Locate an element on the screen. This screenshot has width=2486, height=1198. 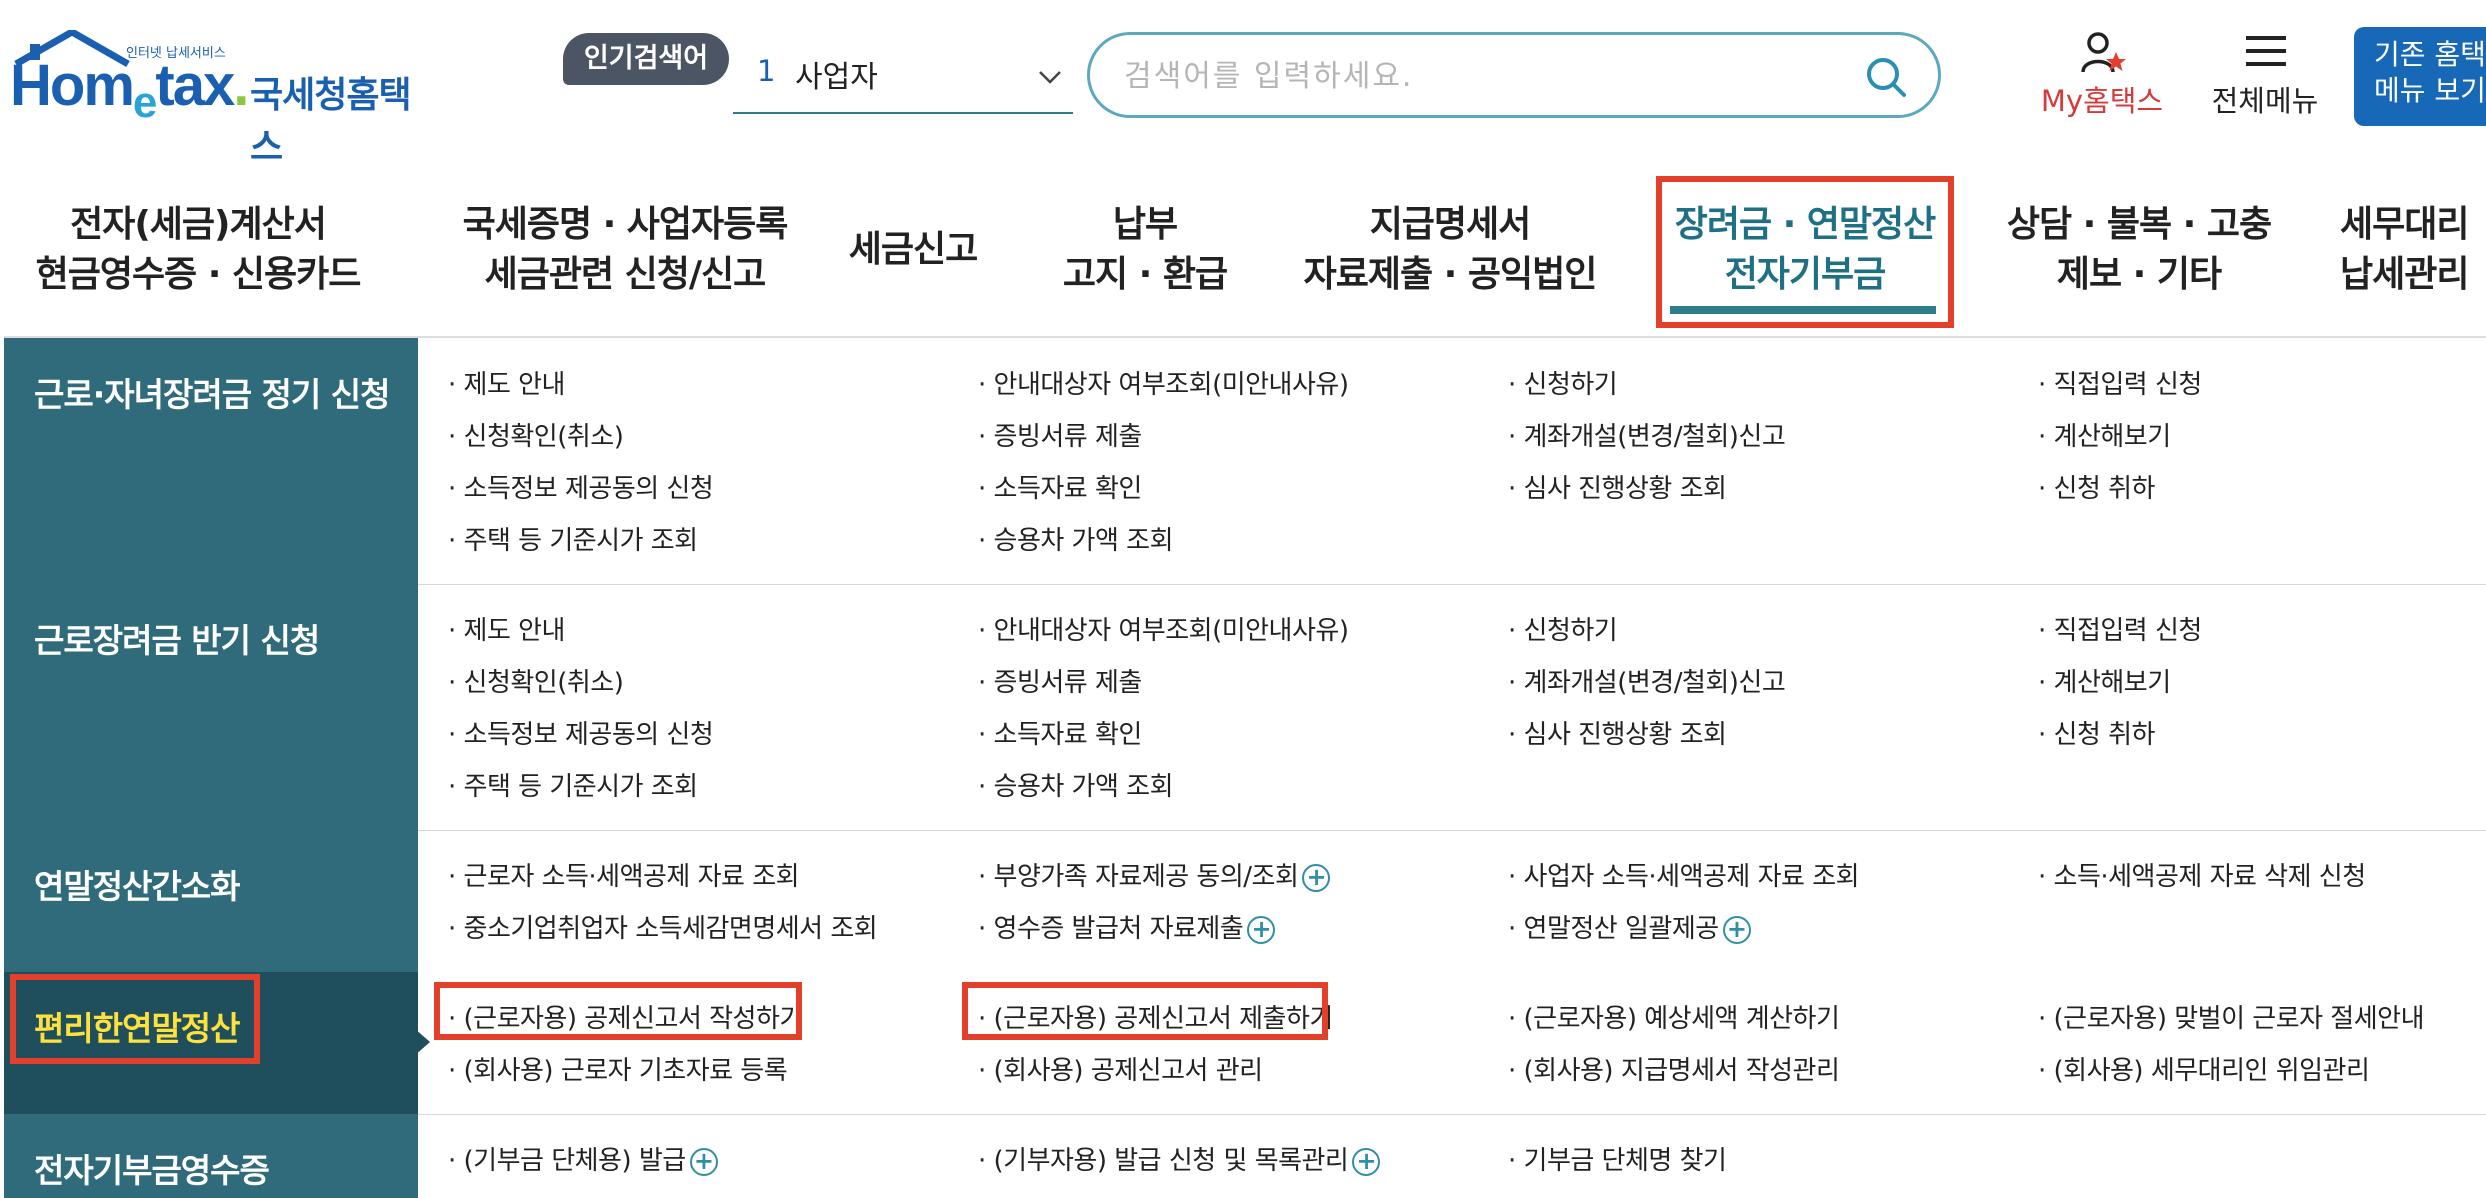
active-tab-highlight-box is located at coordinates (1805, 252).